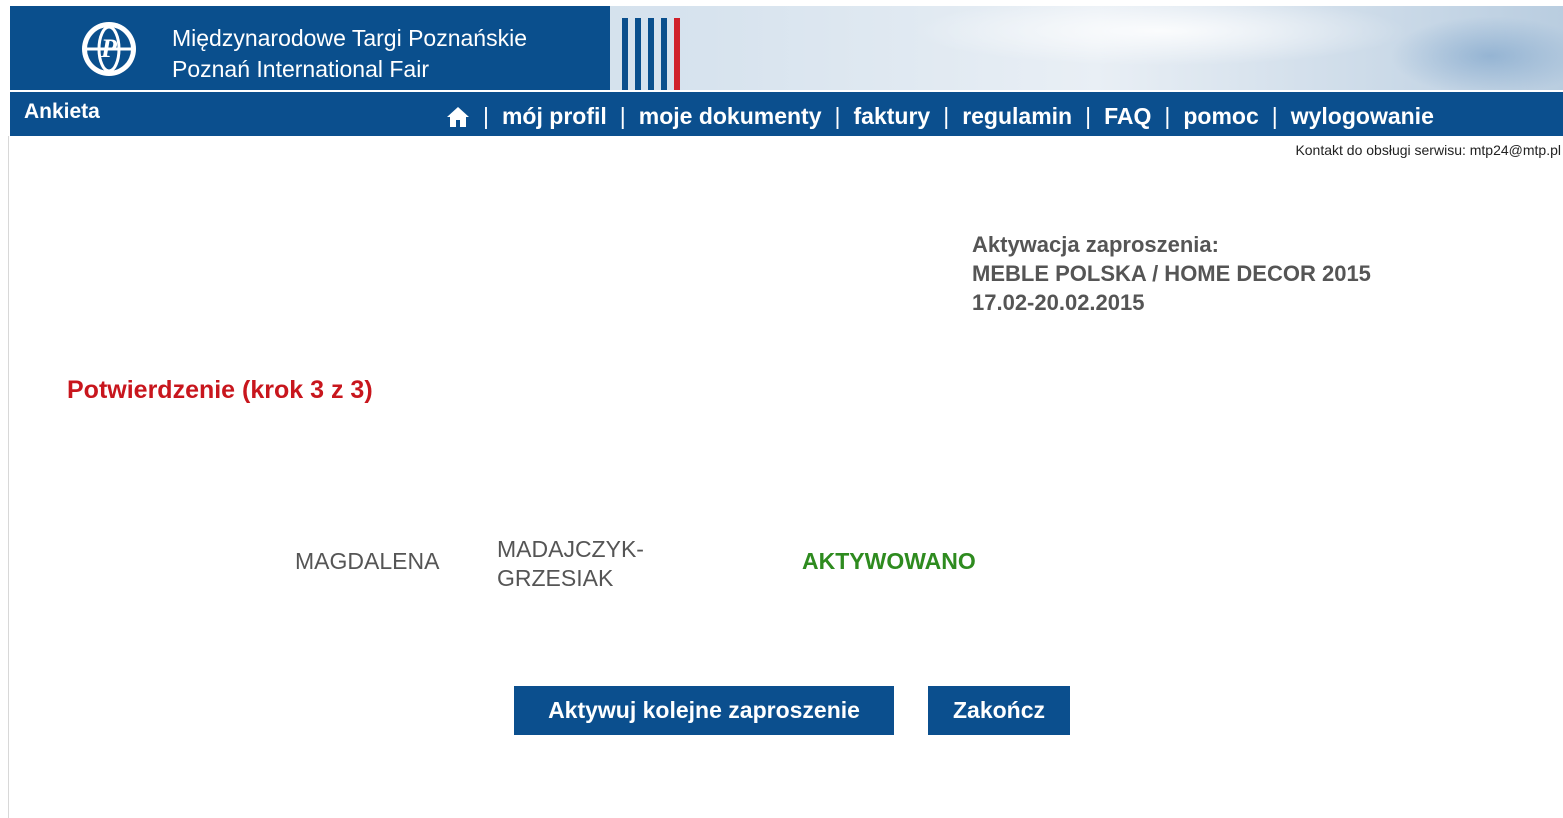  Describe the element at coordinates (1428, 150) in the screenshot. I see `service-contact-text: Kontakt do obsługi serwisu: mtp24@mtp.pl` at that location.